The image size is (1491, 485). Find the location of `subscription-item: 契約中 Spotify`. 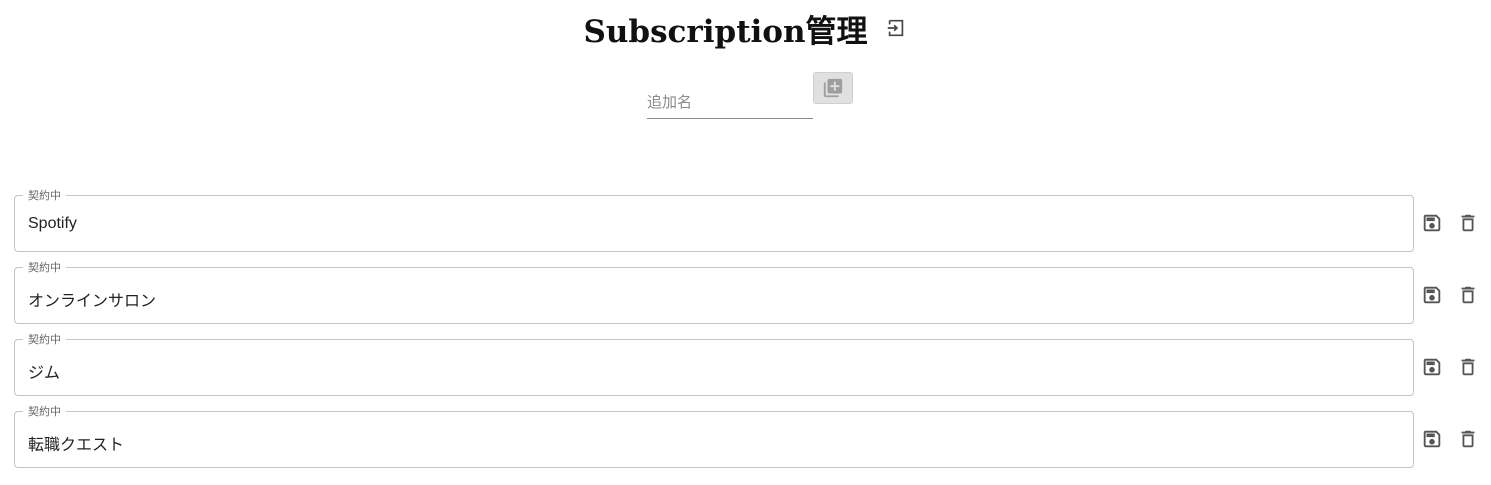

subscription-item: 契約中 Spotify is located at coordinates (714, 221).